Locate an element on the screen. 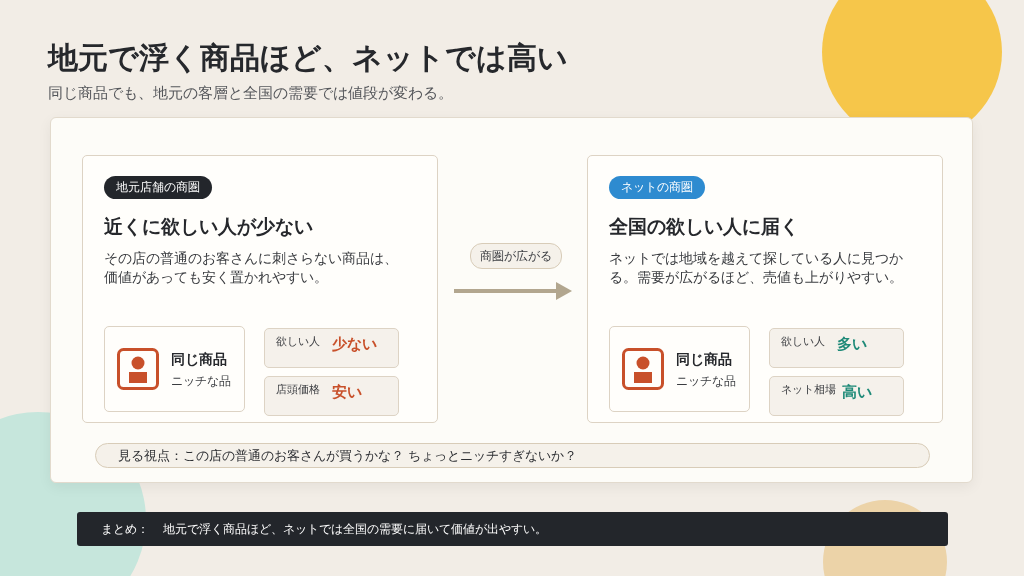 This screenshot has width=1024, height=576. panel-heading: 近くに欲しい人が少ない is located at coordinates (208, 226).